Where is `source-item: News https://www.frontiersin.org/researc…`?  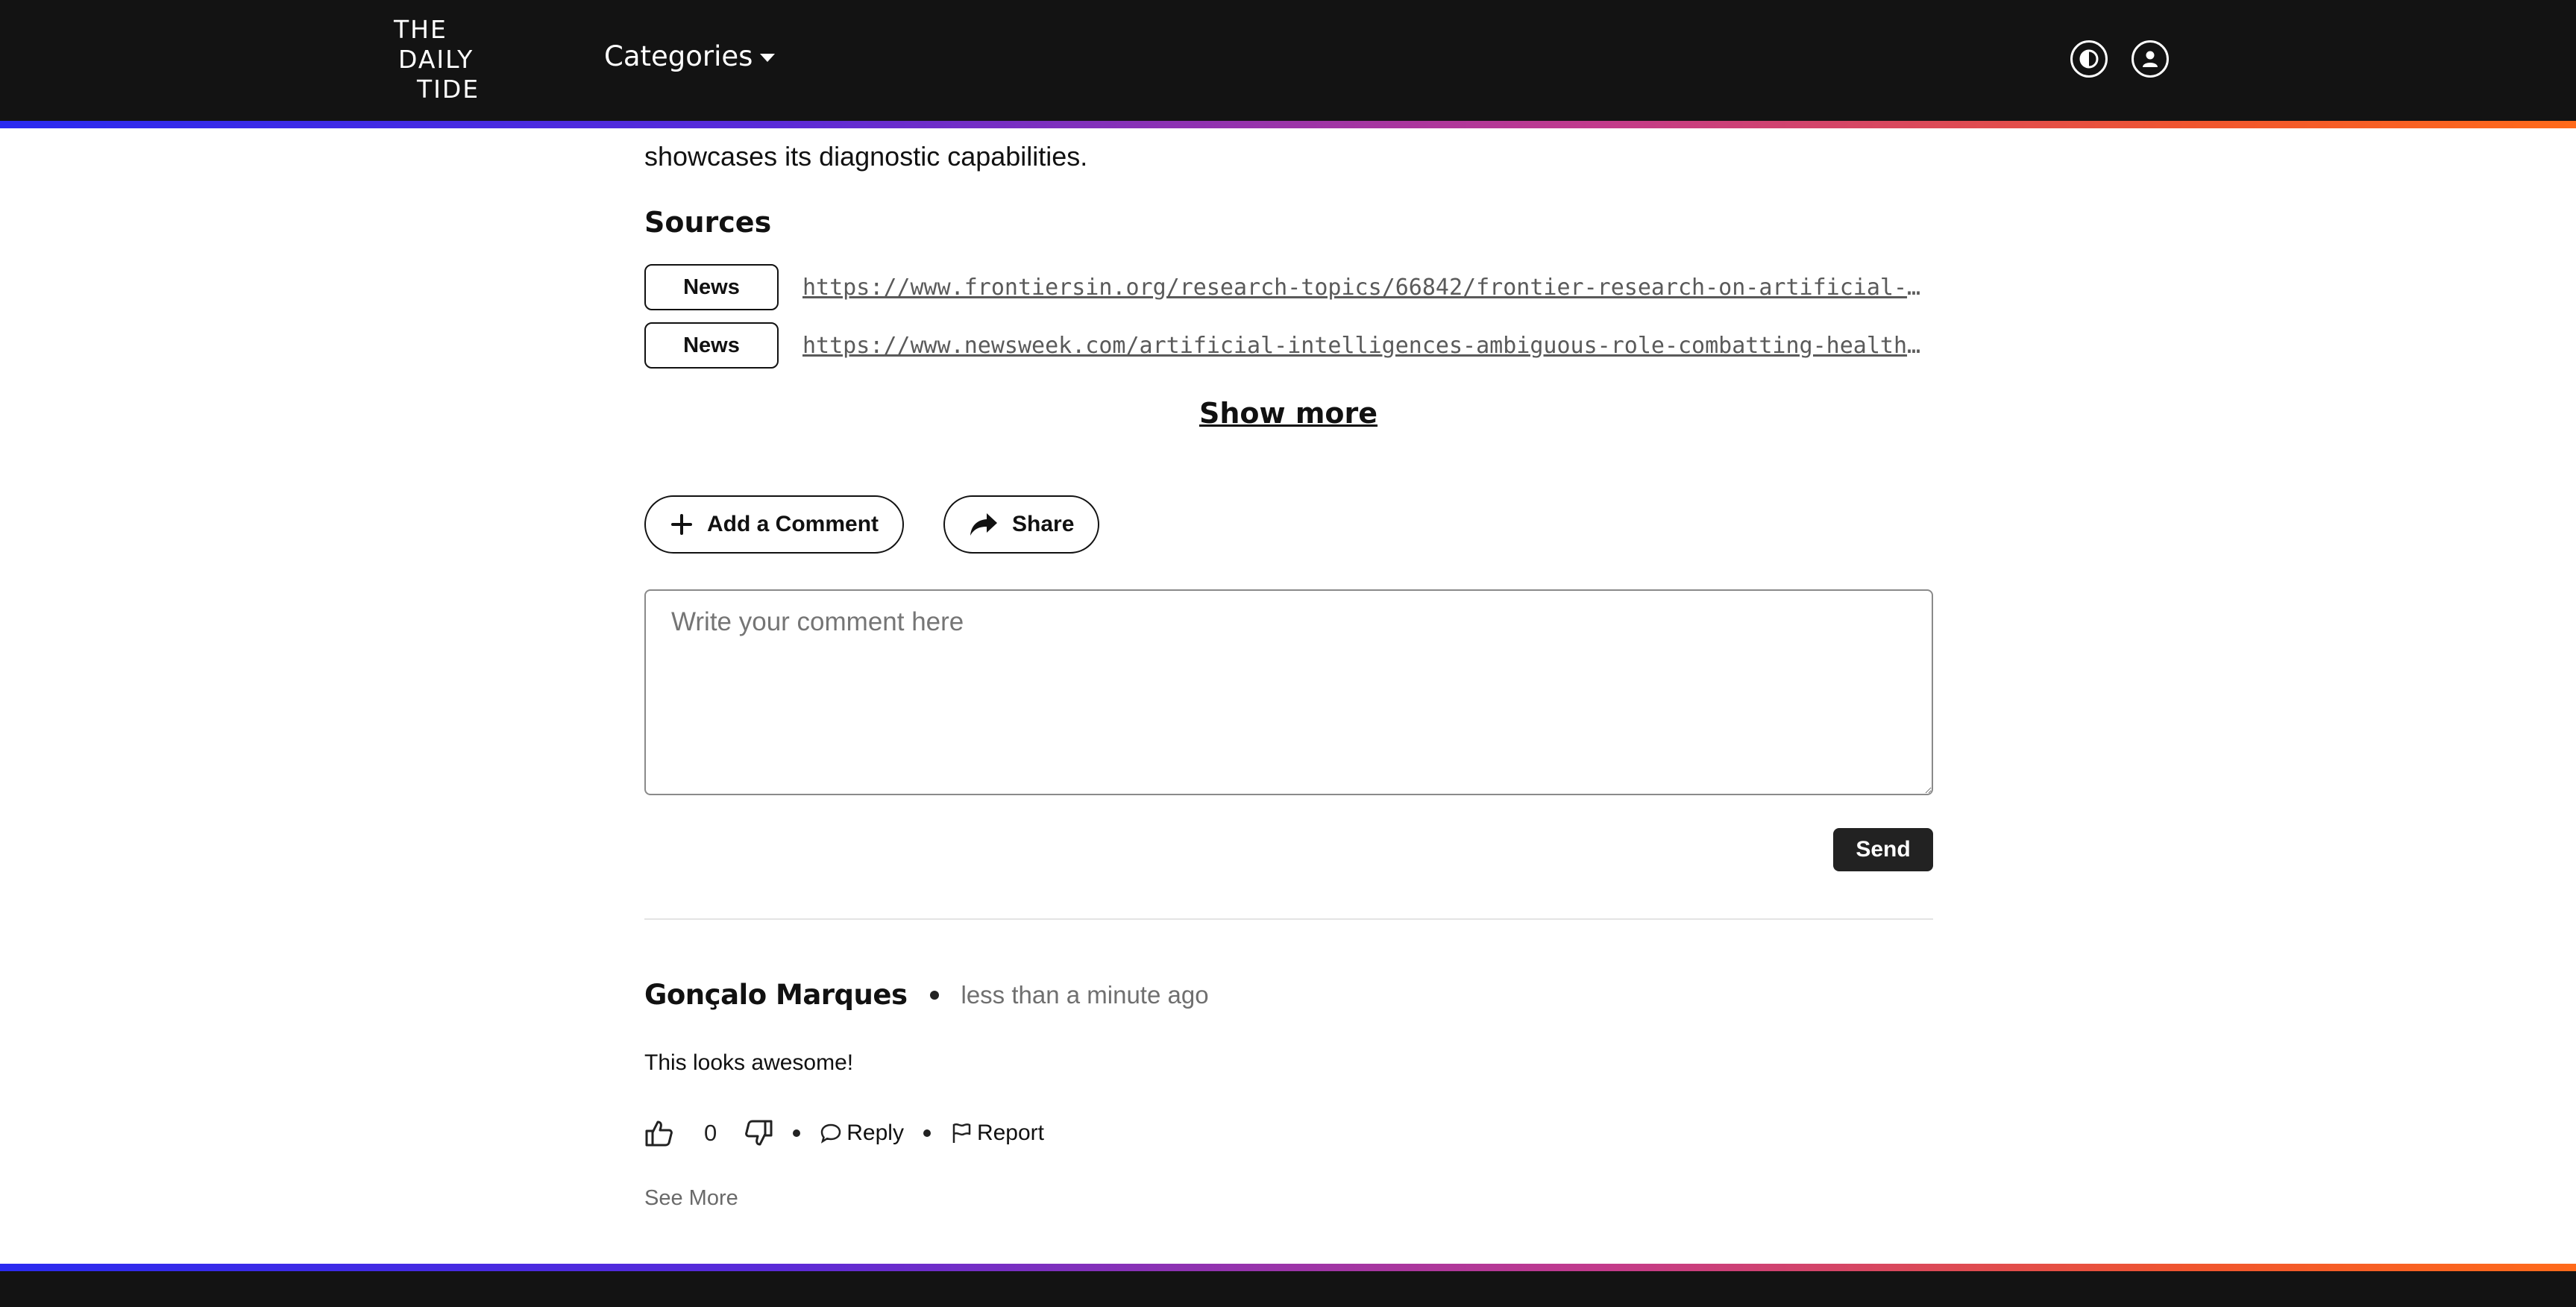 source-item: News https://www.frontiersin.org/researc… is located at coordinates (1289, 287).